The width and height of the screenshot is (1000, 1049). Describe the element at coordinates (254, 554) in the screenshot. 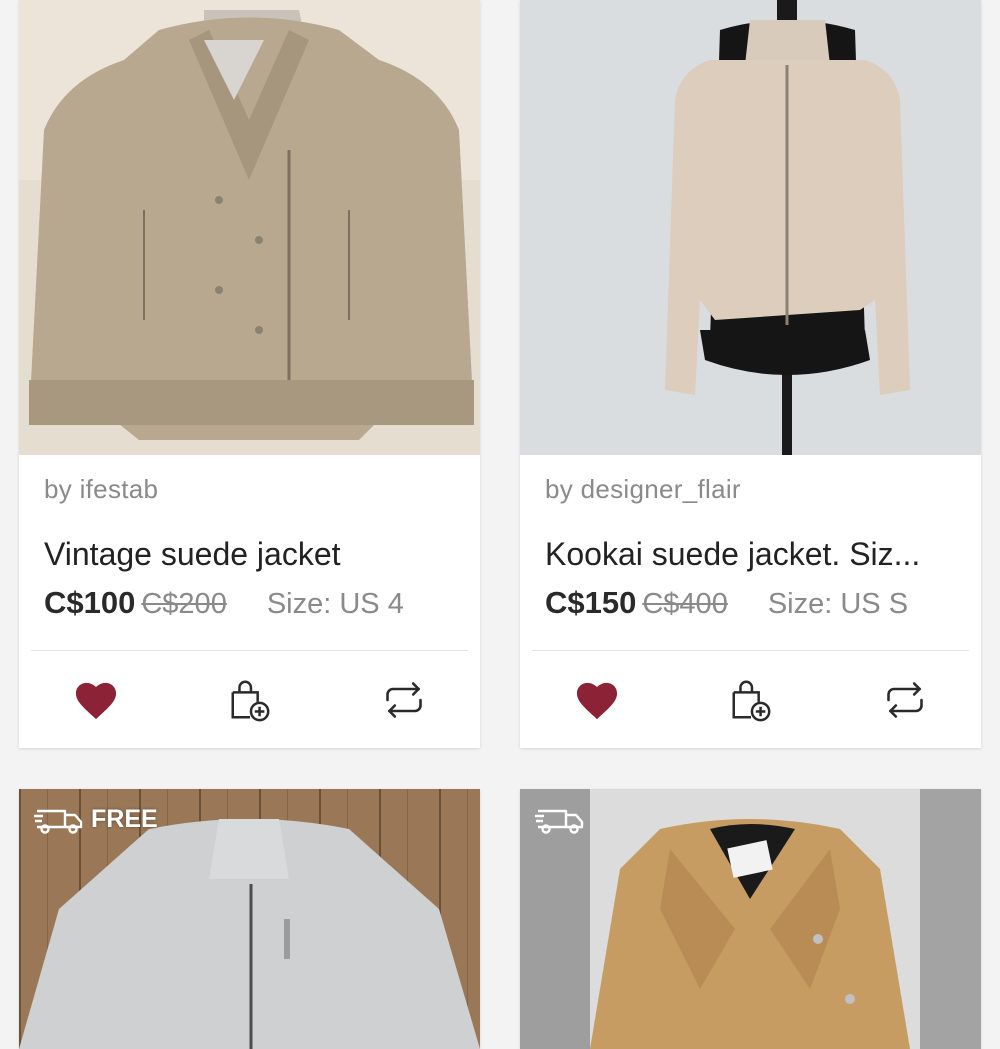

I see `listing-title: Vintage suede jacket` at that location.